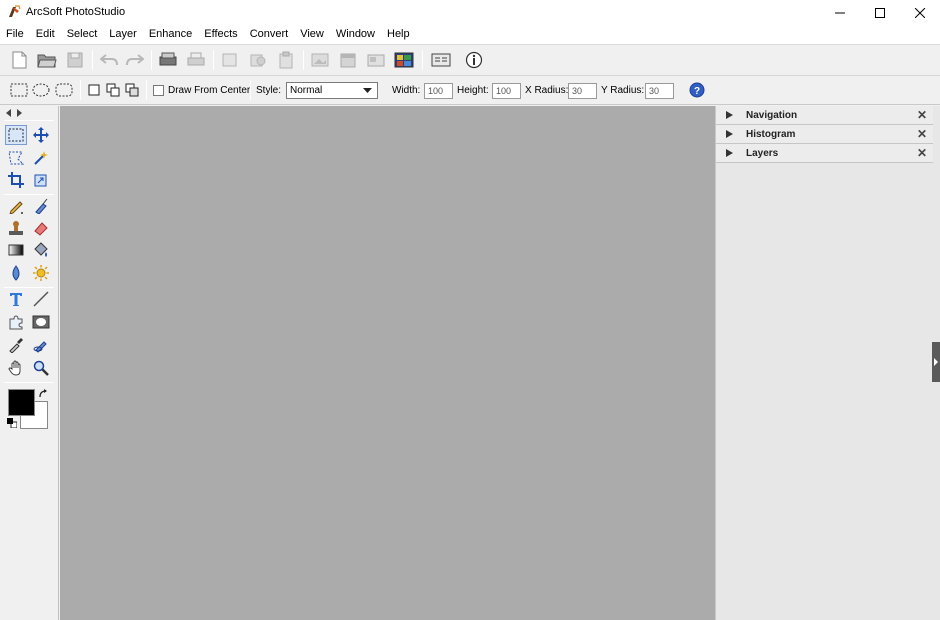 This screenshot has width=940, height=620. I want to click on print-button, so click(196, 60).